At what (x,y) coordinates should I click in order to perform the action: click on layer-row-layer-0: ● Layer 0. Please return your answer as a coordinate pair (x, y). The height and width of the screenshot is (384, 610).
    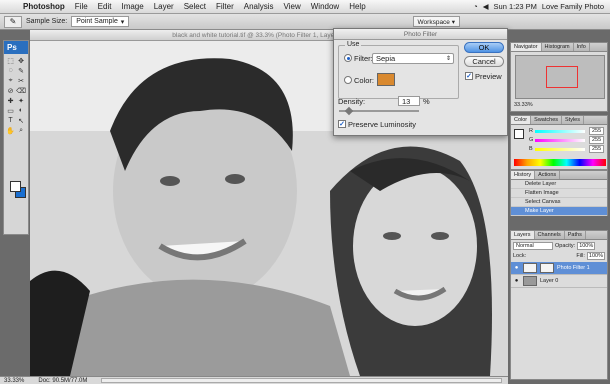
    Looking at the image, I should click on (559, 281).